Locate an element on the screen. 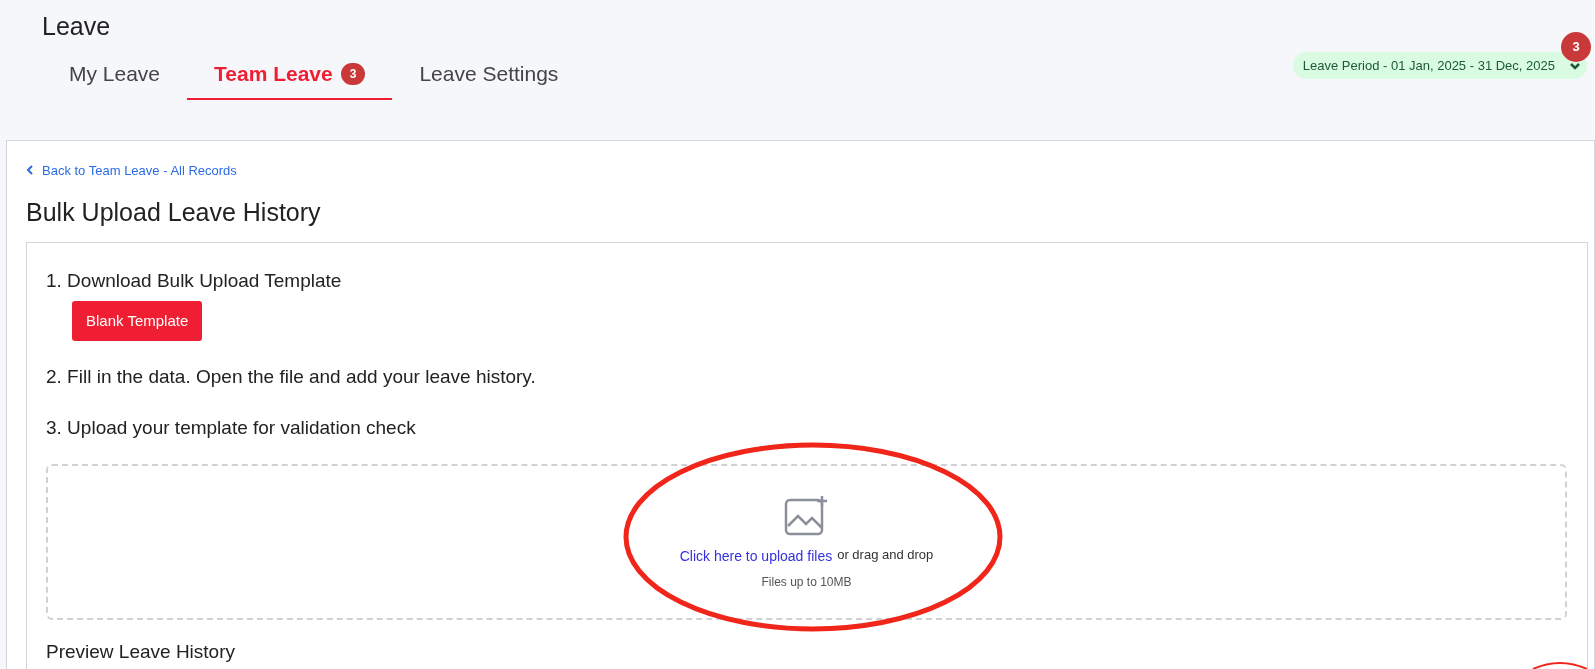  add-image-icon is located at coordinates (806, 514).